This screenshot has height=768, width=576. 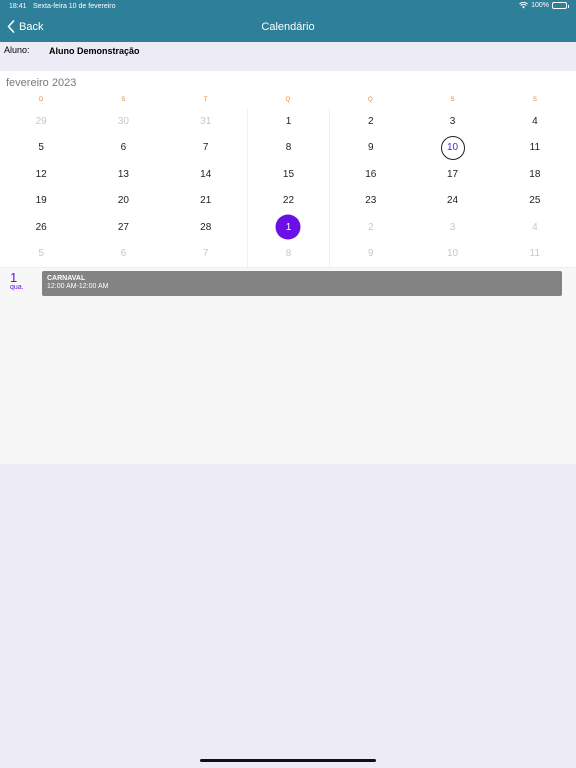 What do you see at coordinates (370, 200) in the screenshot?
I see `calendar-day: 23` at bounding box center [370, 200].